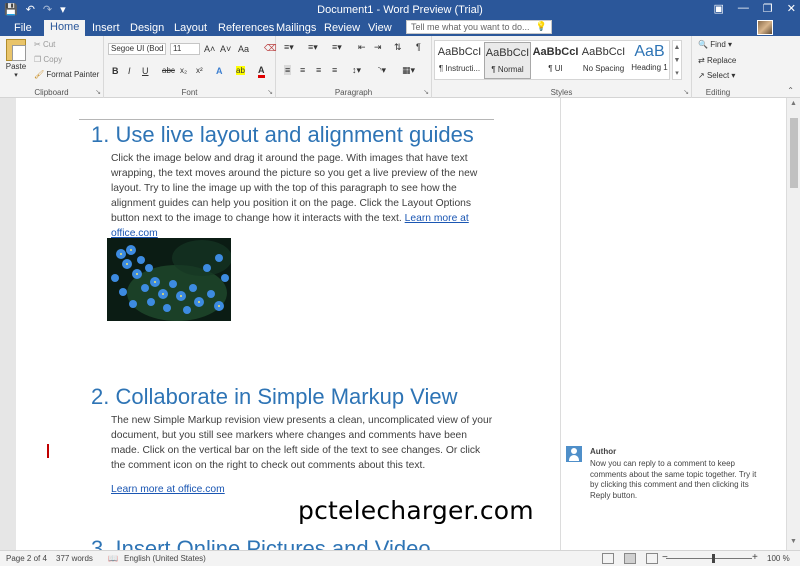 This screenshot has height=566, width=800. What do you see at coordinates (652, 558) in the screenshot?
I see `web-layout-icon` at bounding box center [652, 558].